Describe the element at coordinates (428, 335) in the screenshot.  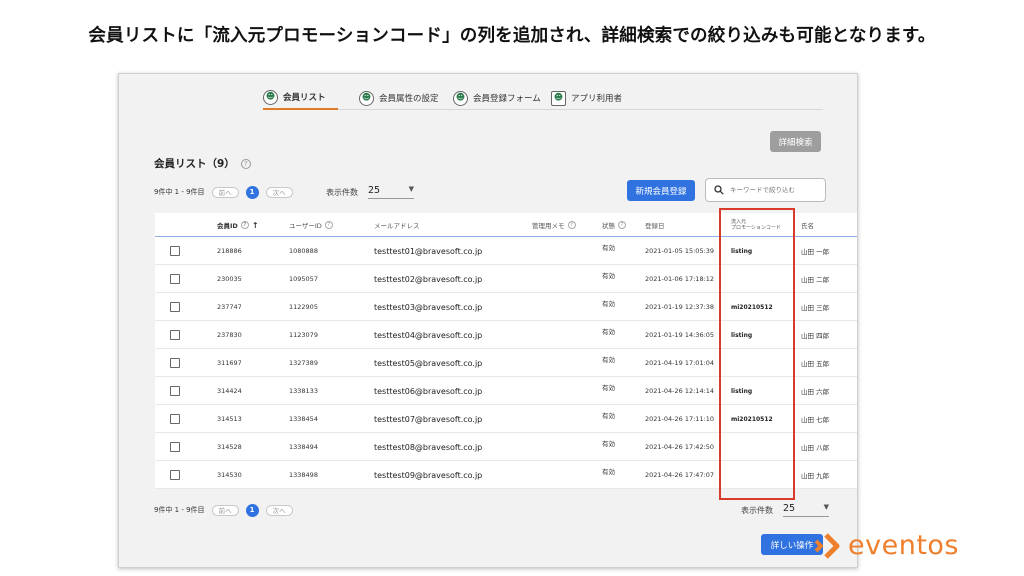
I see `cell-email: testtest04@bravesoft.co.jp` at that location.